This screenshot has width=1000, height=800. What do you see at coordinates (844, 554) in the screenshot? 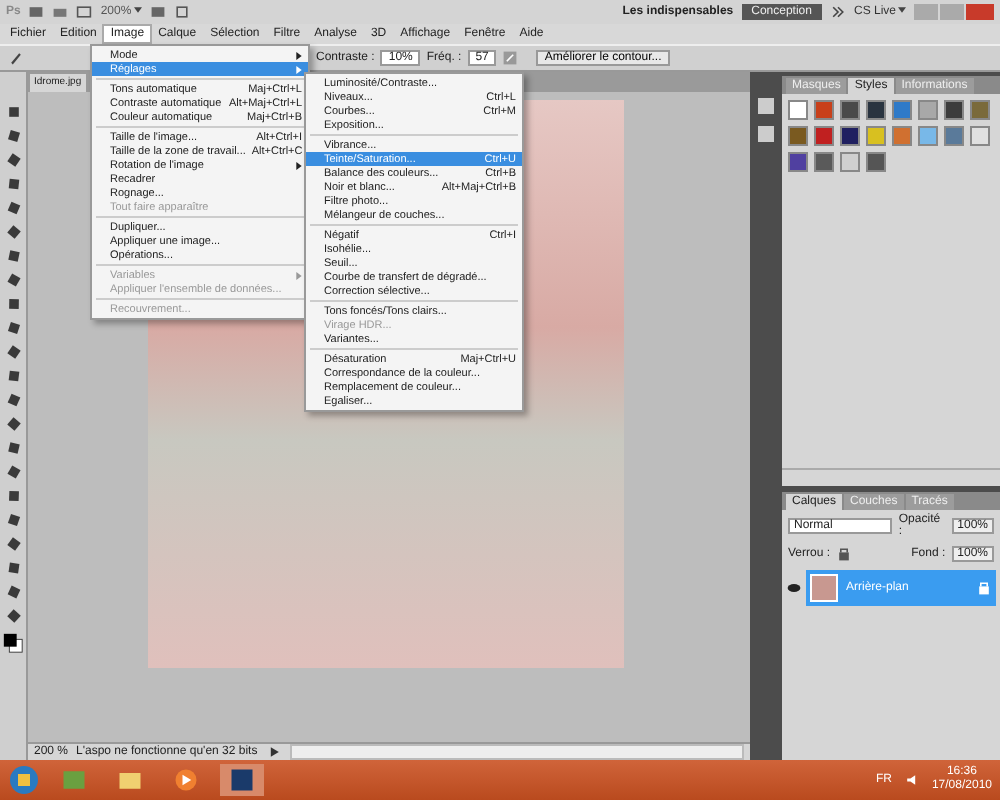
I see `lock-icon` at bounding box center [844, 554].